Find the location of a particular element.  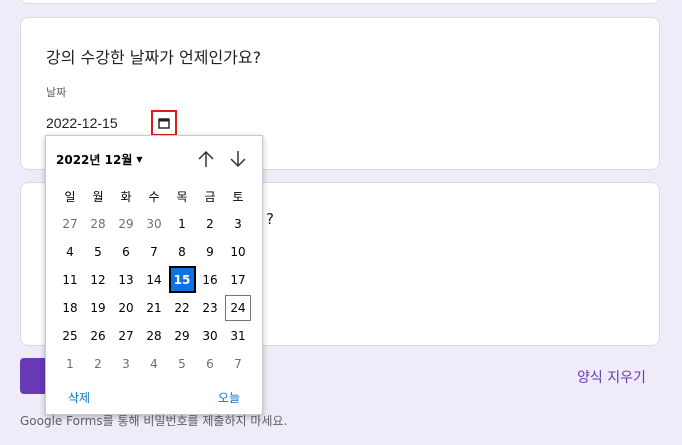

calendar-day: 24 is located at coordinates (238, 308).